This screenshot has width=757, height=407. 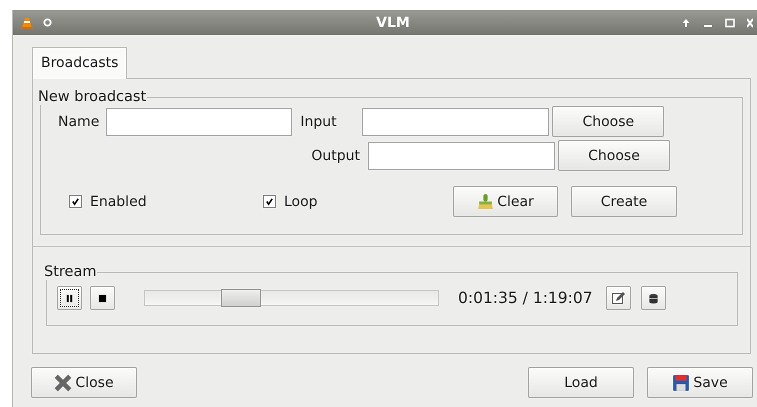 I want to click on field-label: Input, so click(x=319, y=122).